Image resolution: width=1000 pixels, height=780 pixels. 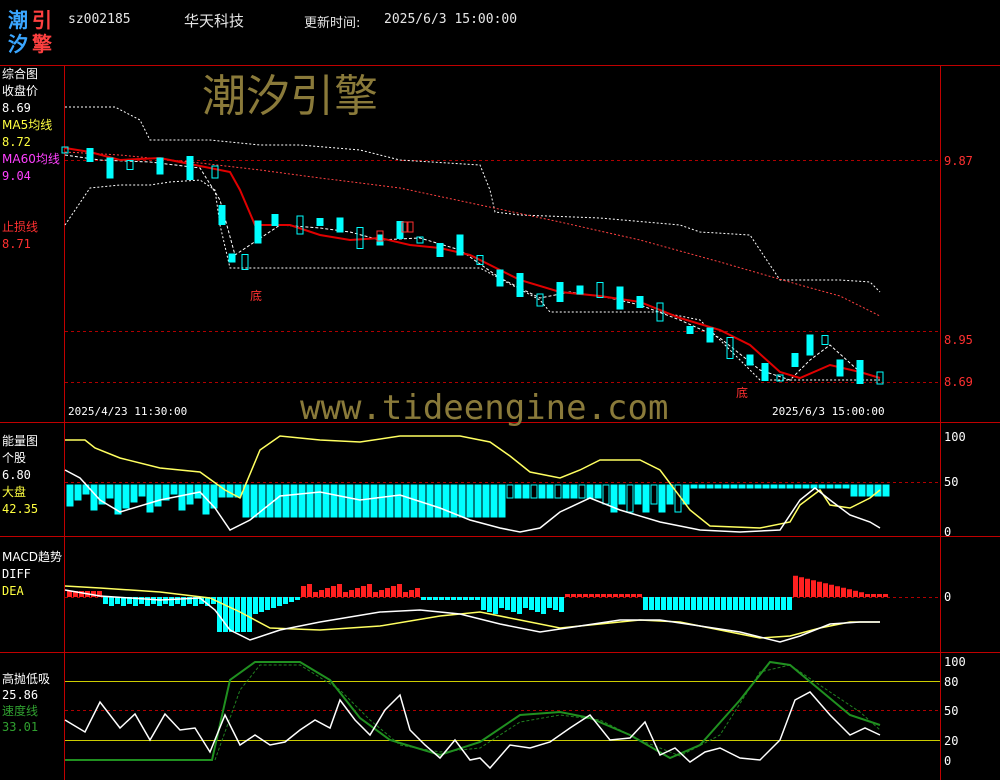 What do you see at coordinates (290, 96) in the screenshot?
I see `watermark-brand: 潮汐引擎` at bounding box center [290, 96].